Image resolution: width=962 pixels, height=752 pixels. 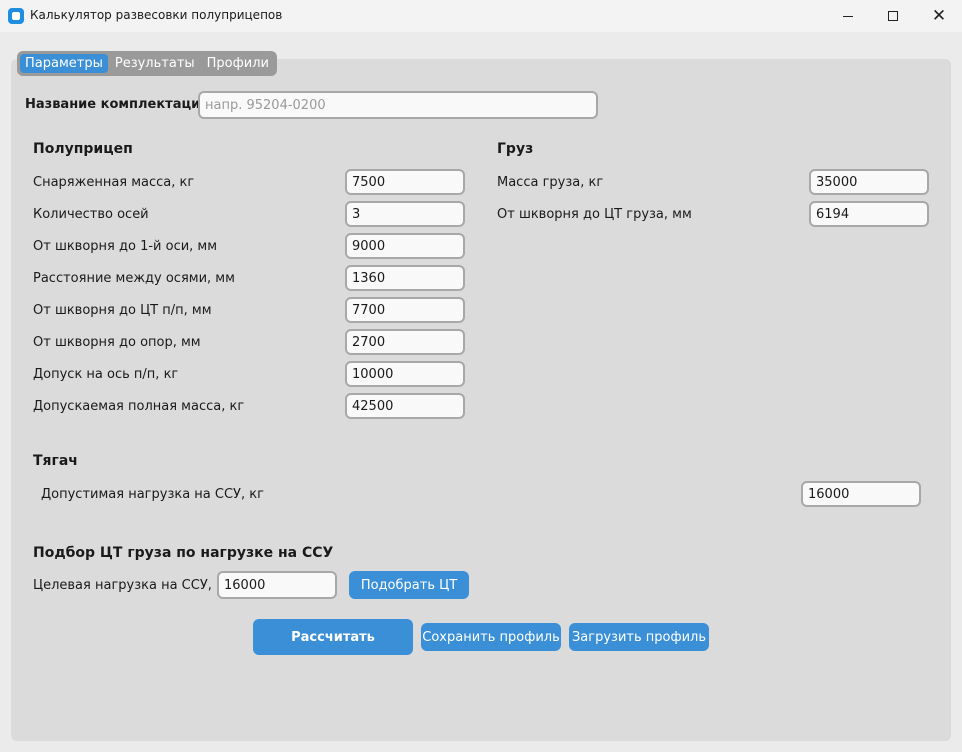 What do you see at coordinates (16, 16) in the screenshot?
I see `app-icon` at bounding box center [16, 16].